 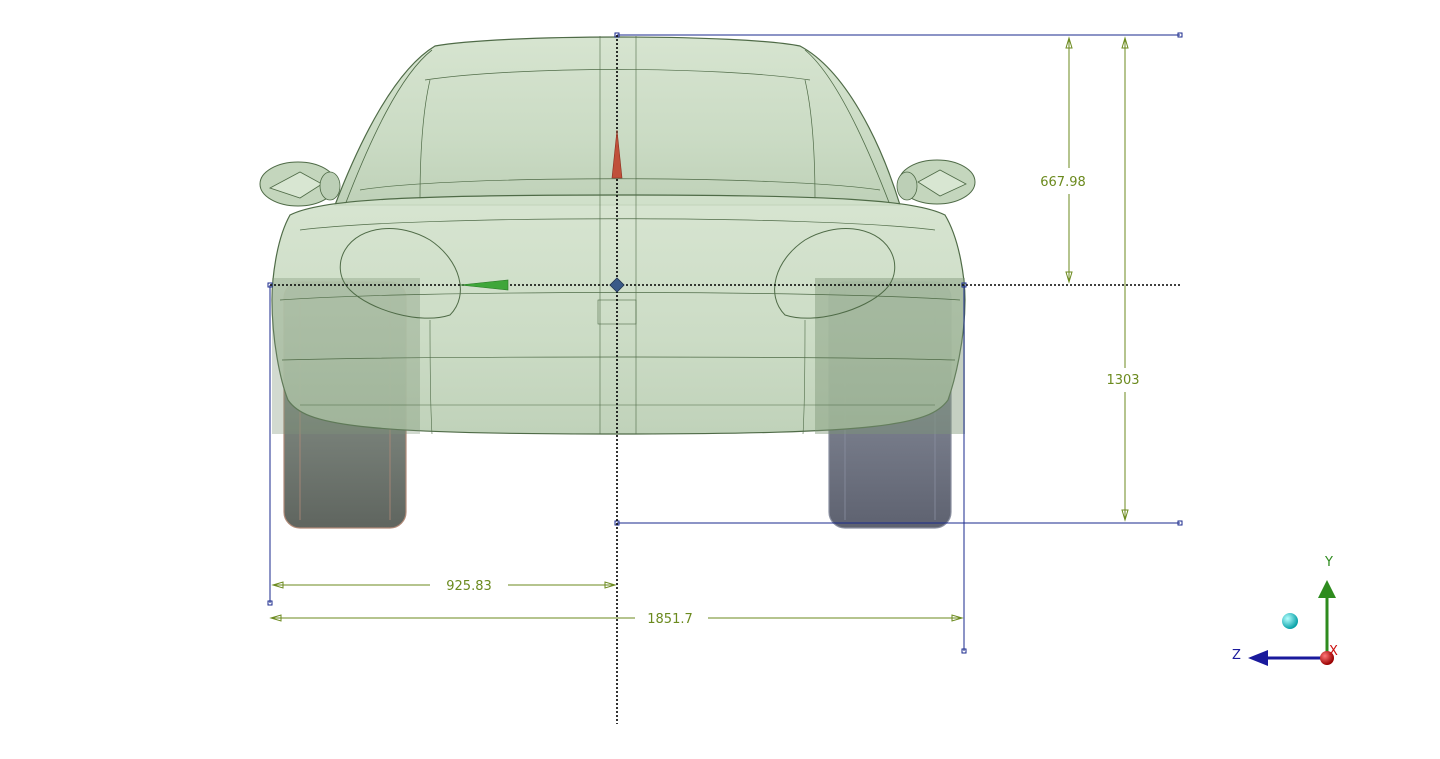 I want to click on dimension-label-half-width: 925.83, so click(x=469, y=586).